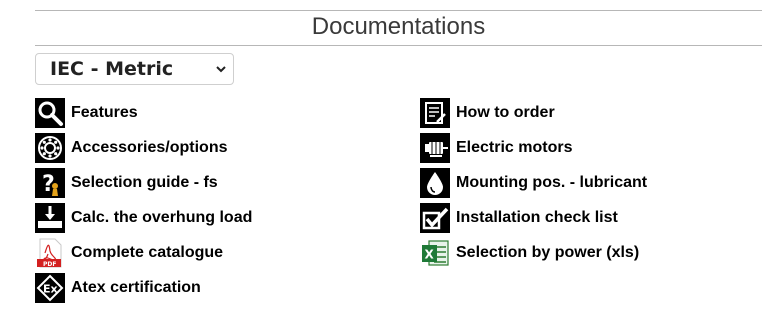 The height and width of the screenshot is (315, 762). I want to click on doc-label: Features, so click(104, 112).